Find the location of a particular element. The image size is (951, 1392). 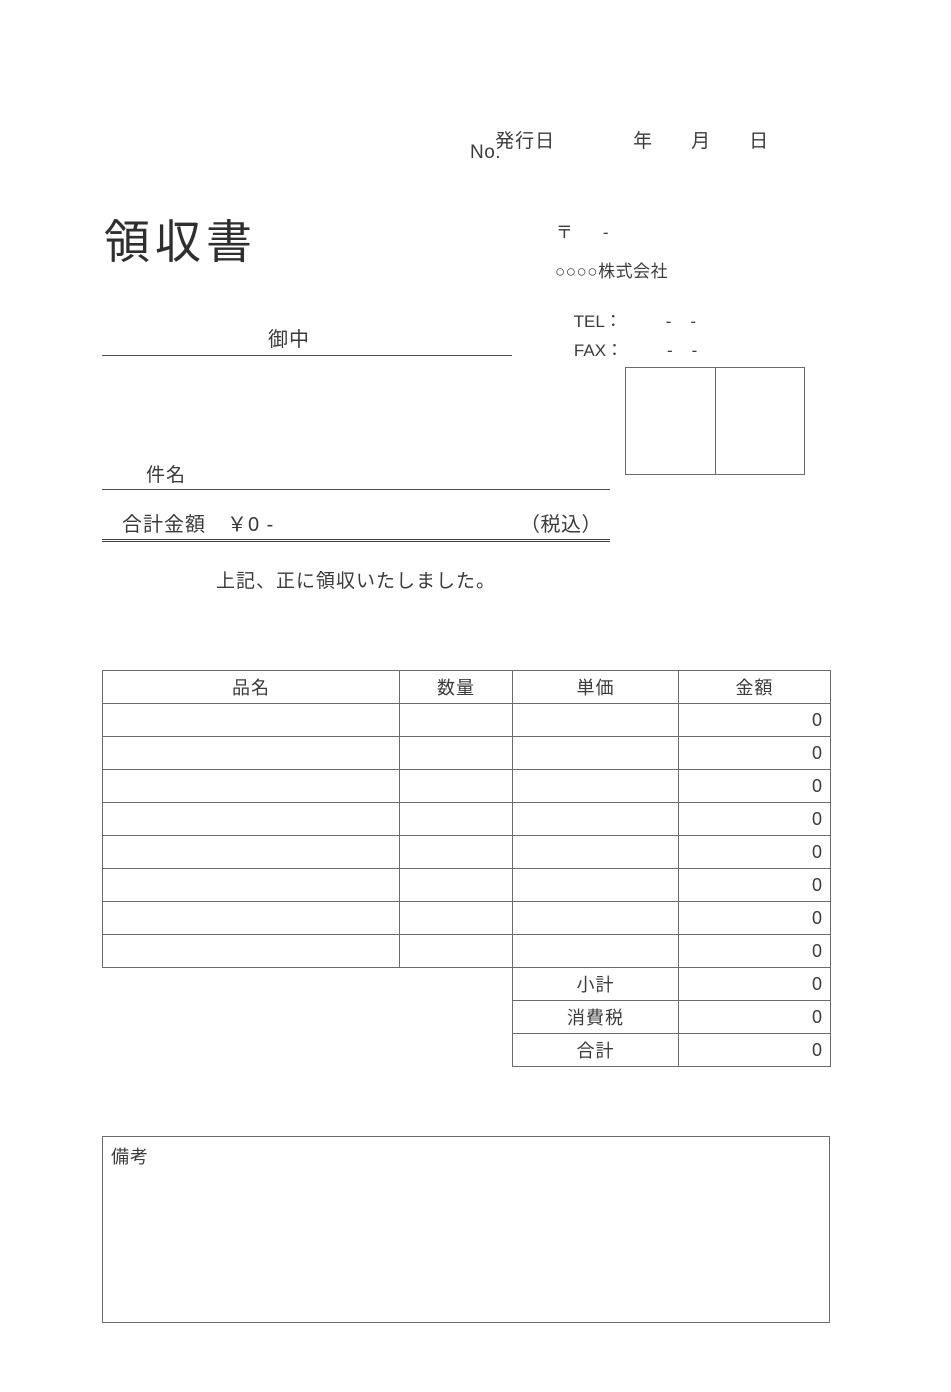

subject-label: 件名 is located at coordinates (166, 475).